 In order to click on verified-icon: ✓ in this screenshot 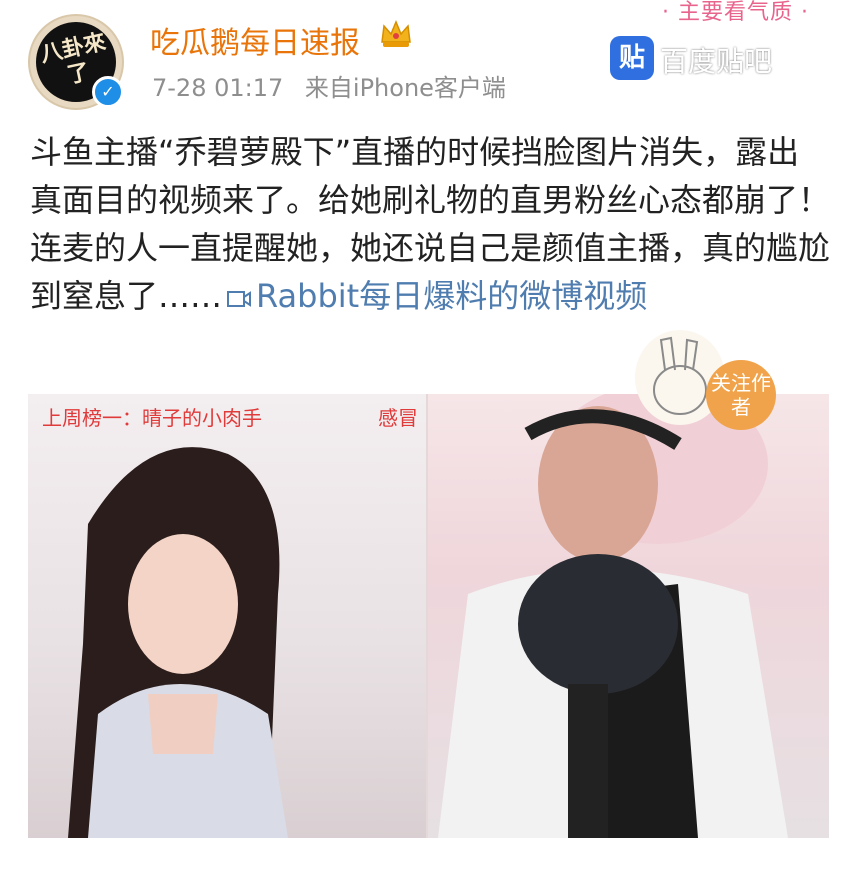, I will do `click(108, 92)`.